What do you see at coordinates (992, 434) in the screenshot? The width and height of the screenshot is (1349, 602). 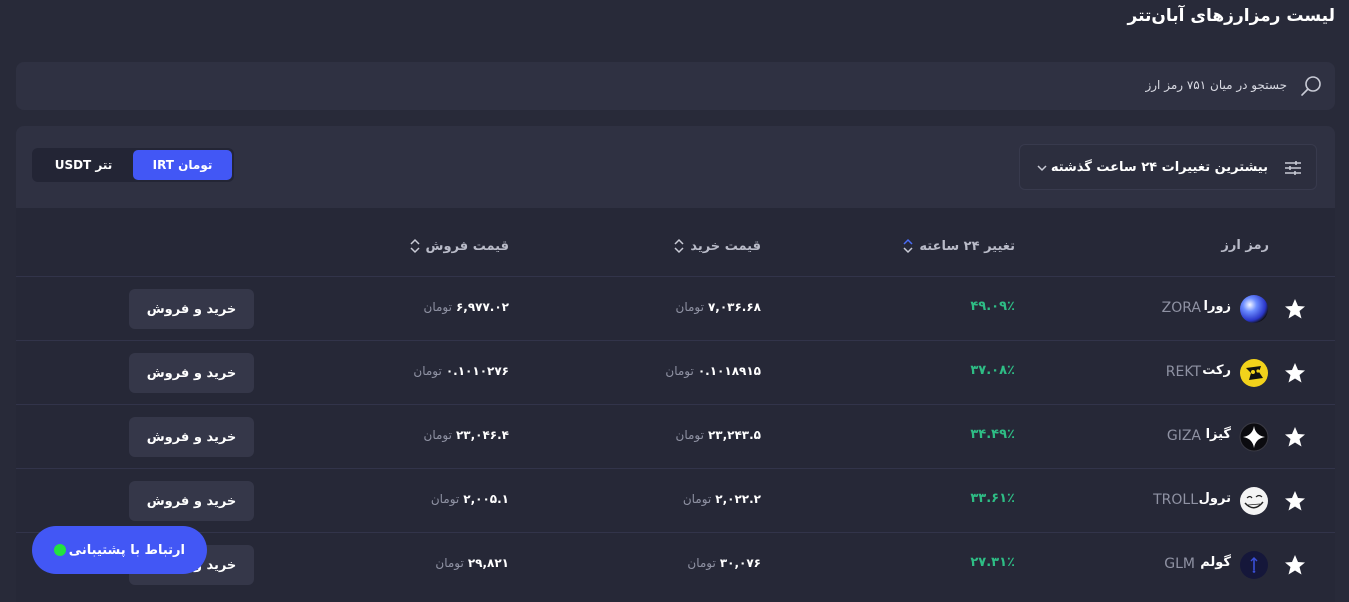 I see `change-24h: ۳۴.۴۹٪` at bounding box center [992, 434].